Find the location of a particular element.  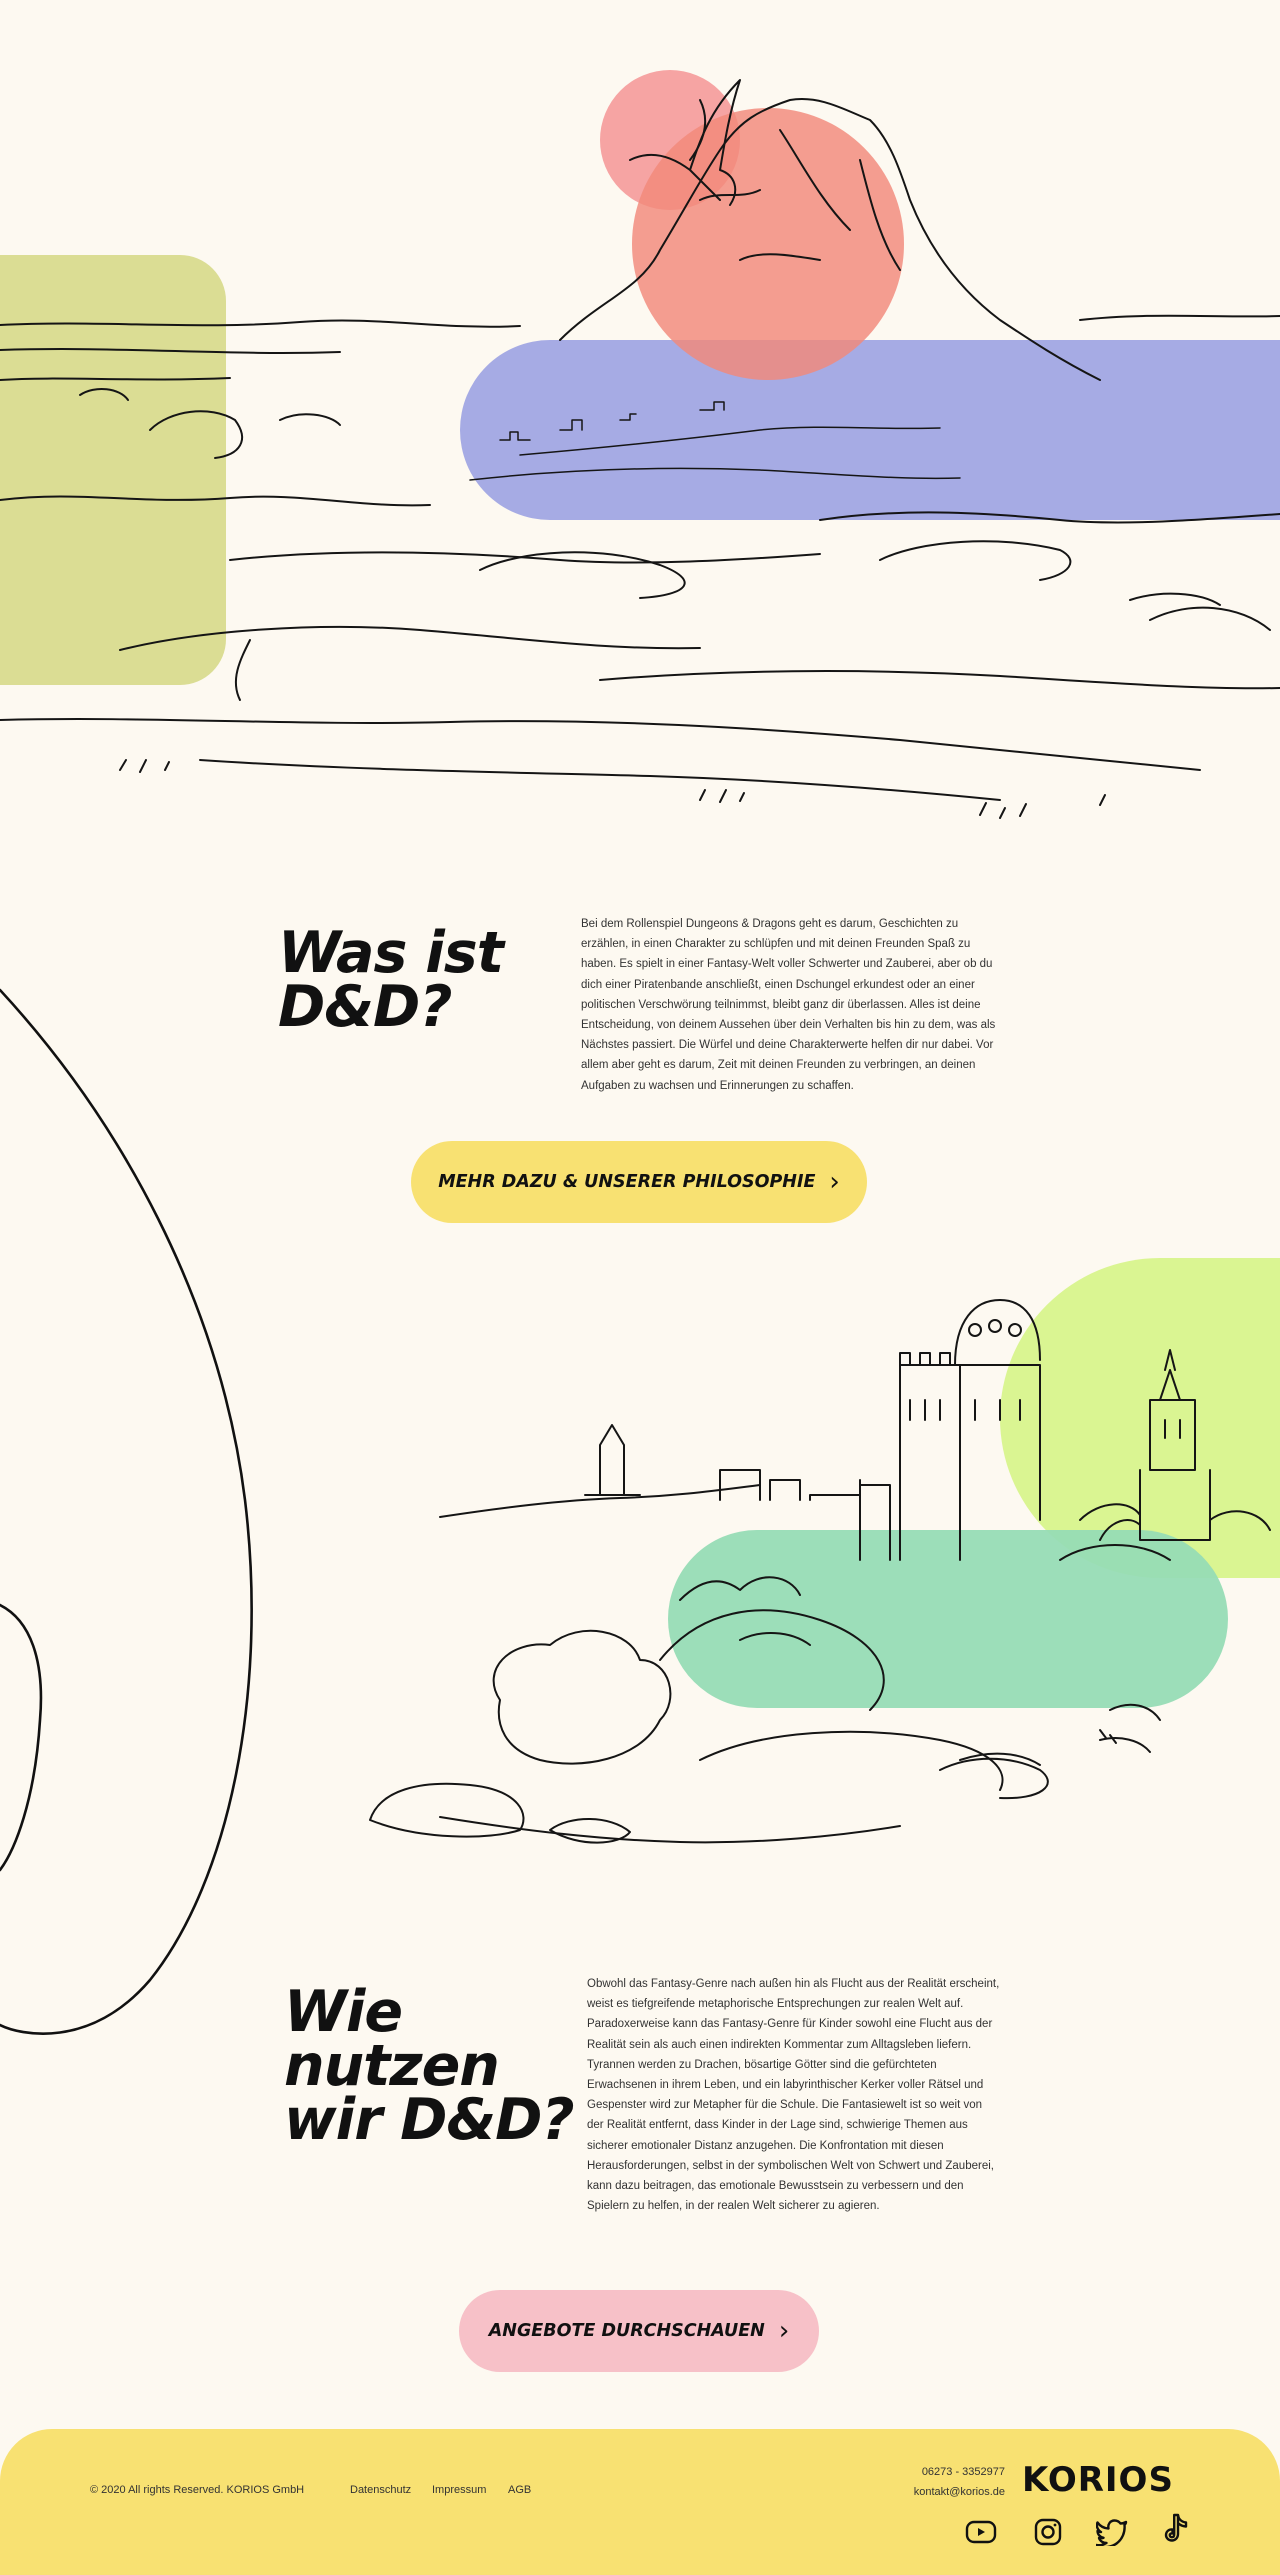

footer-link-datenschutz: Datenschutz is located at coordinates (380, 2490).